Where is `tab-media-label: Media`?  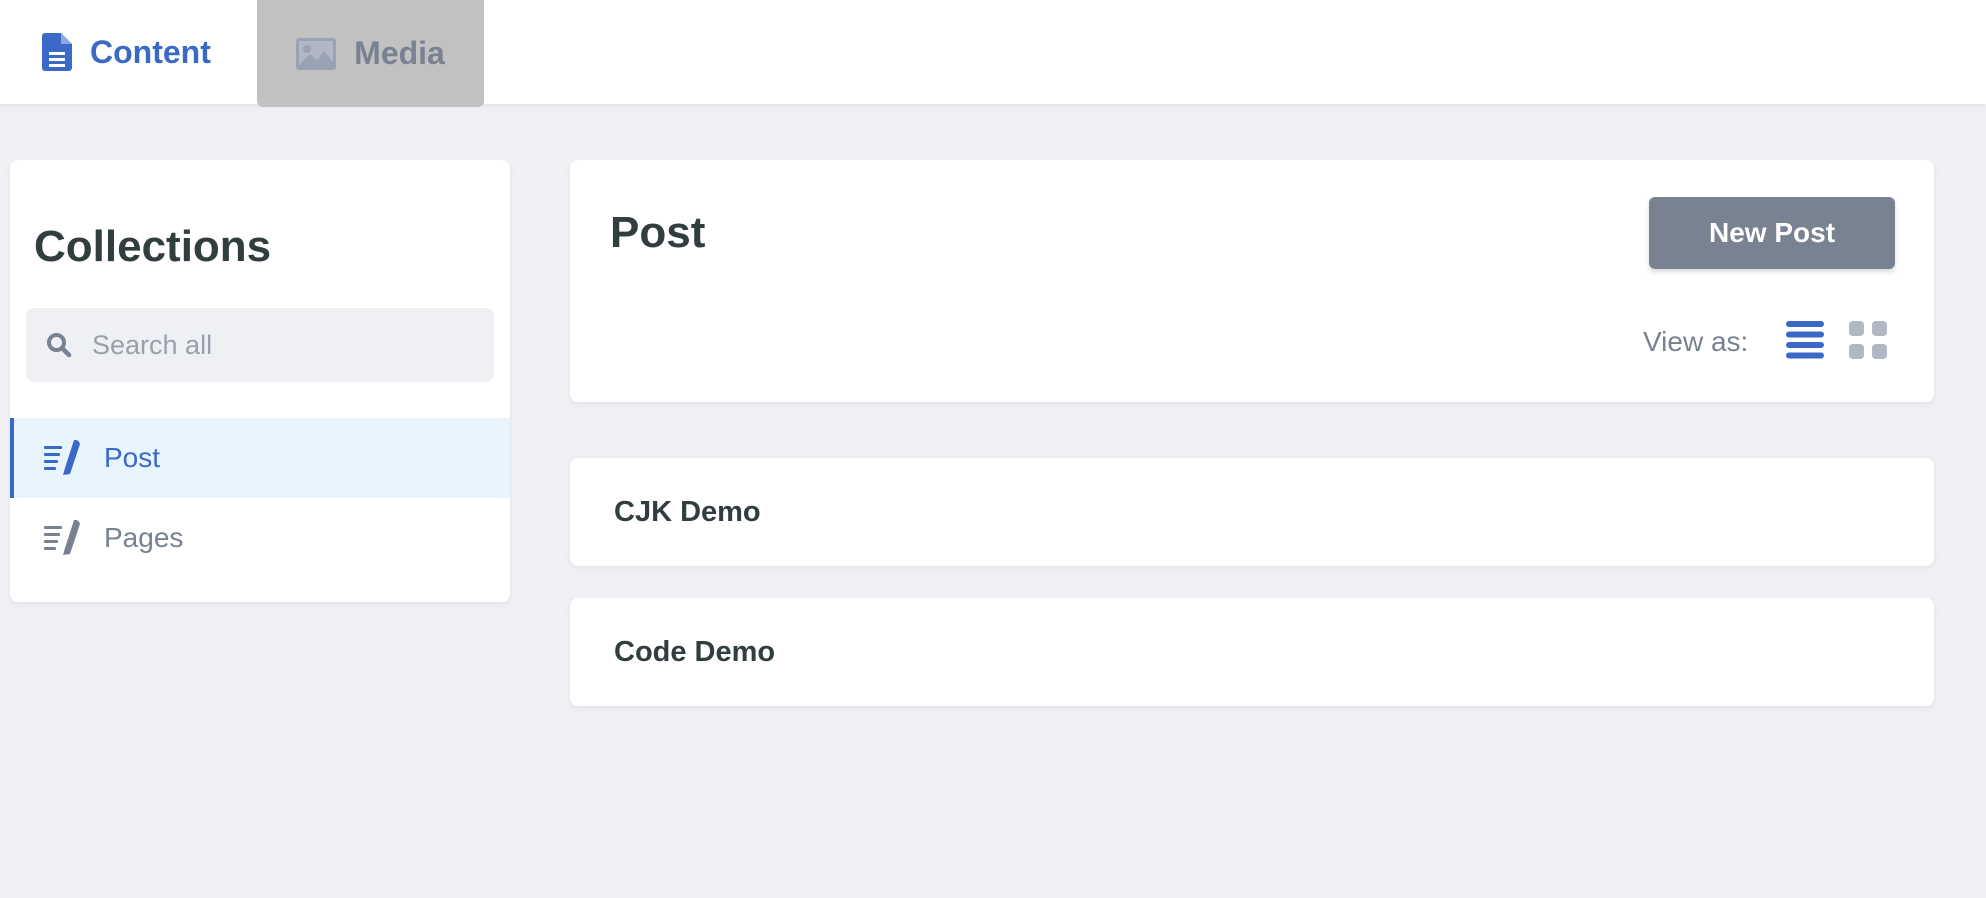 tab-media-label: Media is located at coordinates (399, 53).